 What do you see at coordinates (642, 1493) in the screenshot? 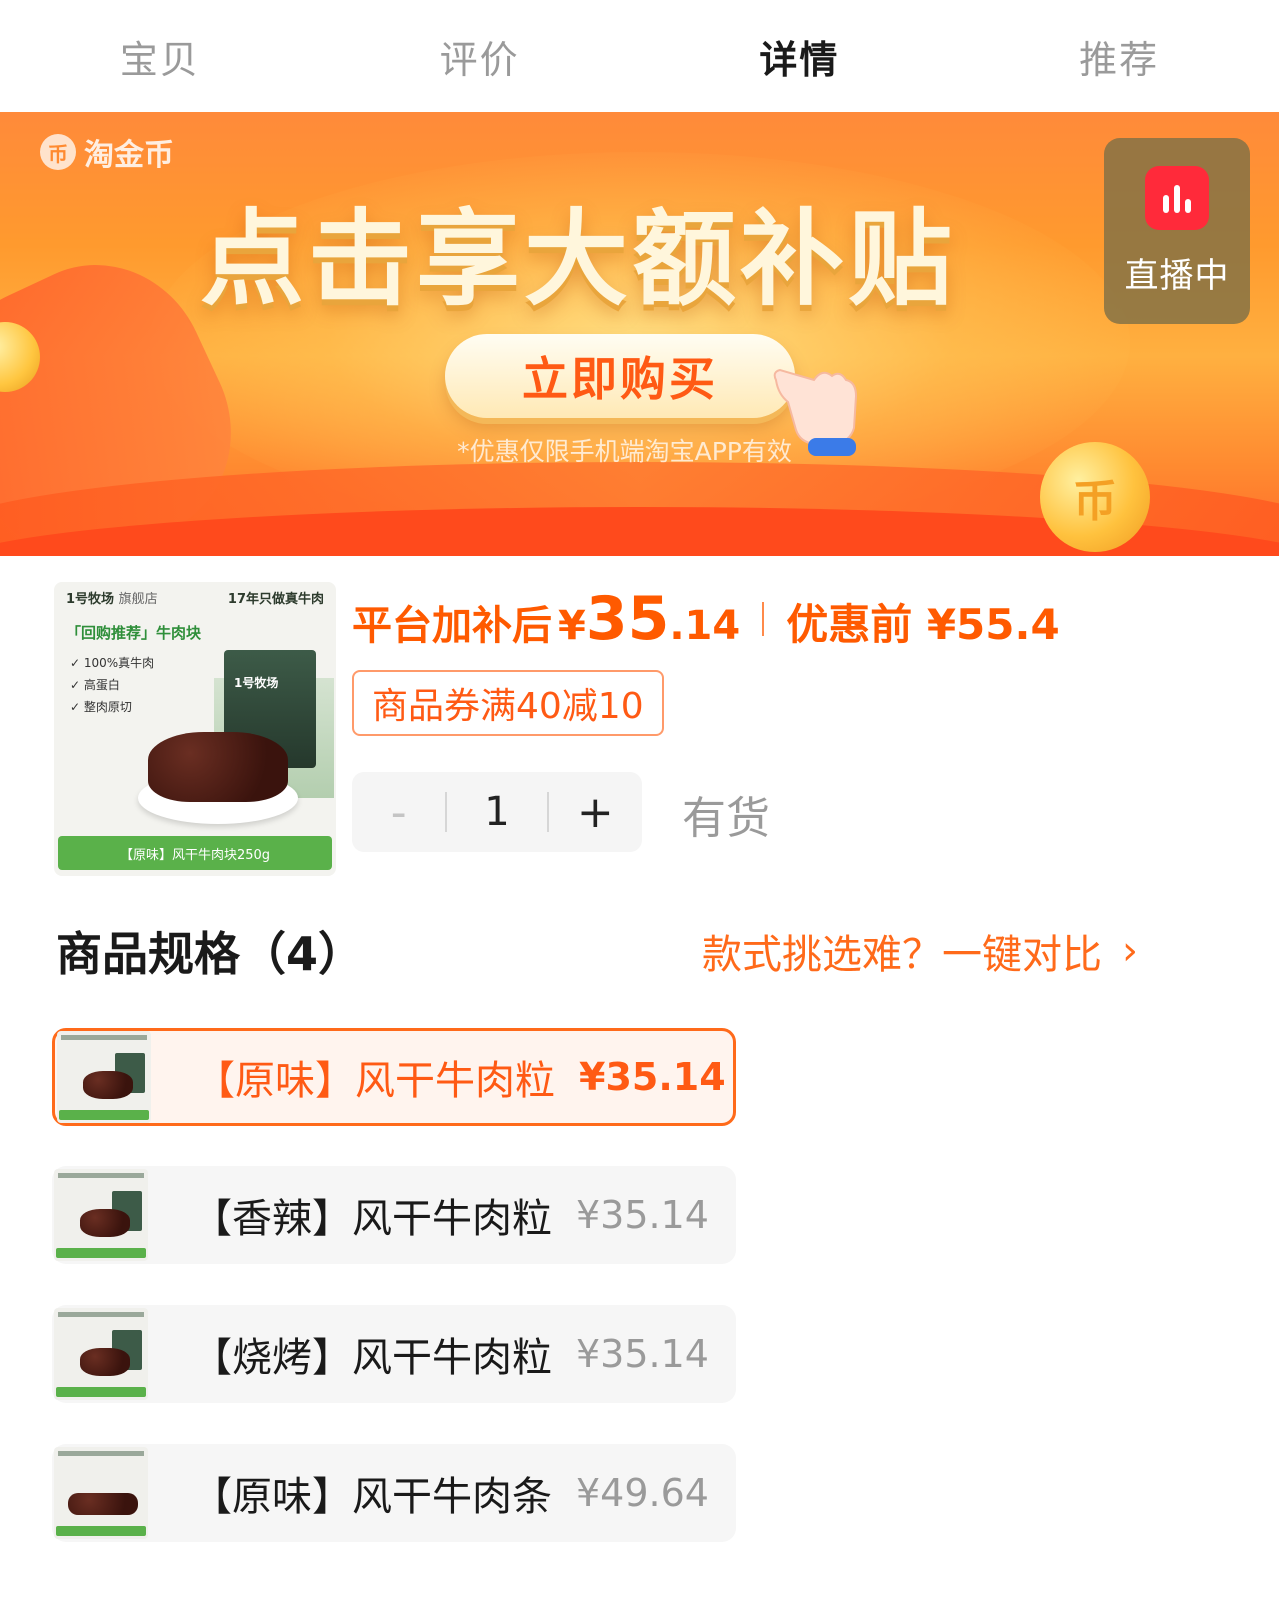
I see `spec-price: ¥49.64` at bounding box center [642, 1493].